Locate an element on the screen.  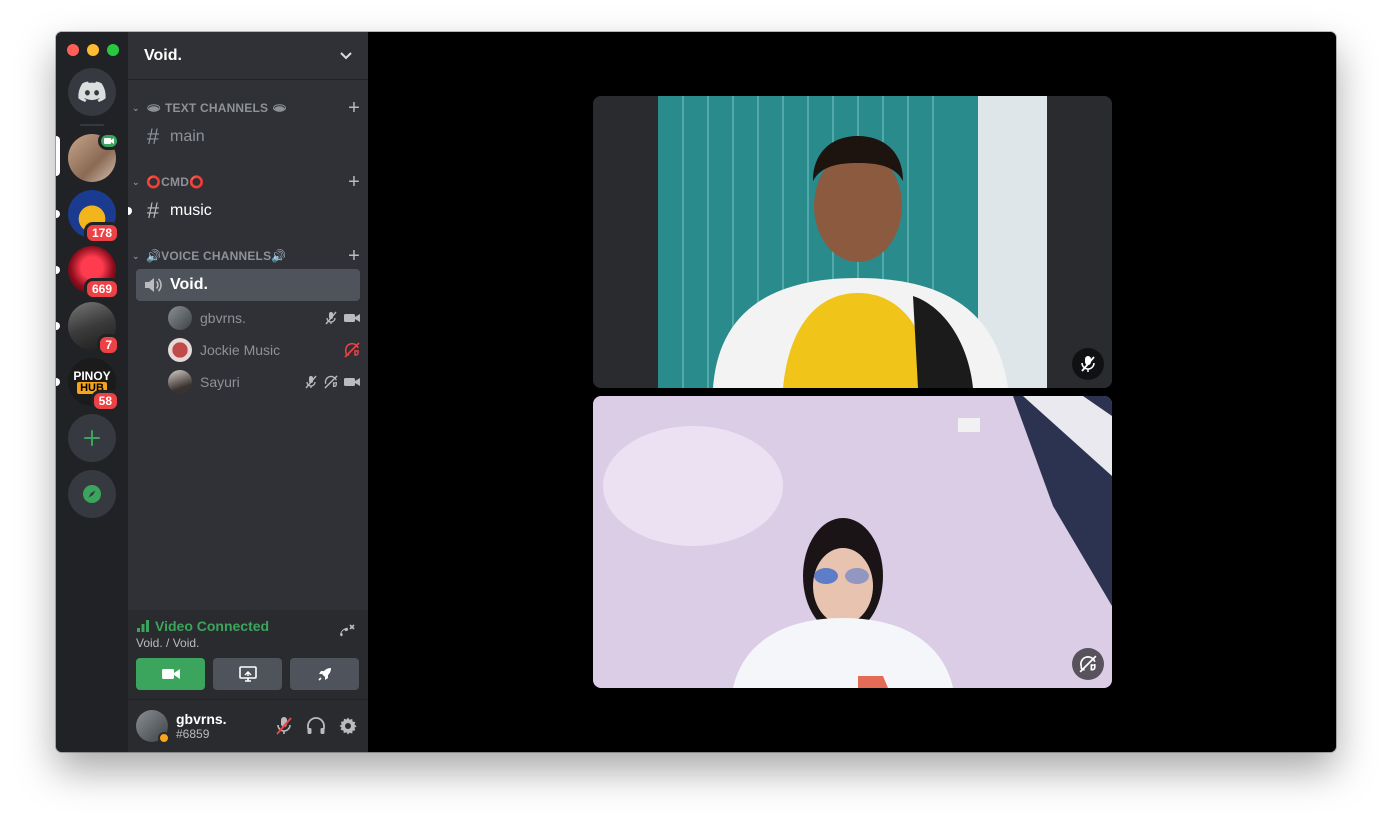
server-neon: 669 is located at coordinates (94, 273).